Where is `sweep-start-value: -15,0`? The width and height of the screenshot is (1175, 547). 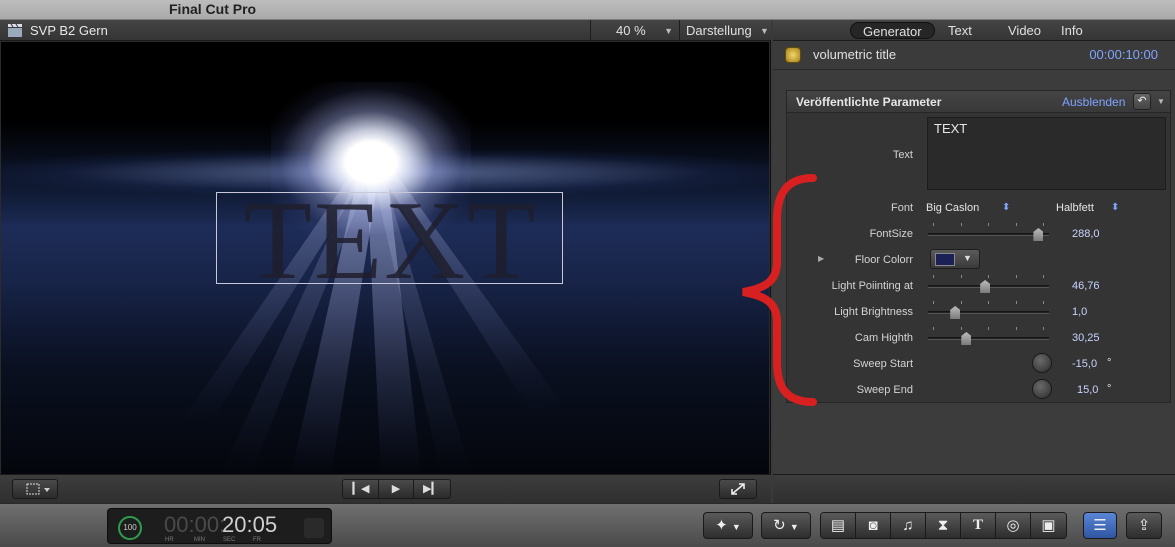 sweep-start-value: -15,0 is located at coordinates (1084, 364).